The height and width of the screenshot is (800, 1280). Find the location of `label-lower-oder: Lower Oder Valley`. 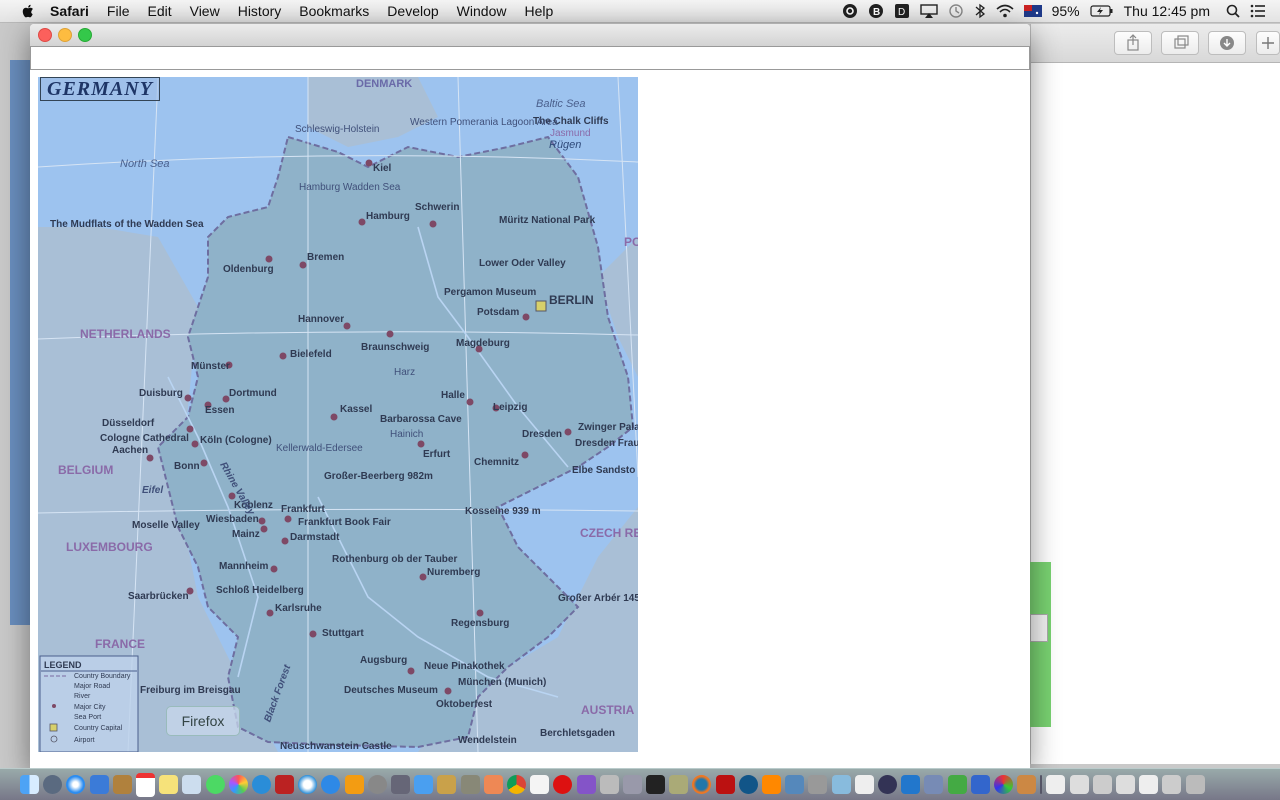

label-lower-oder: Lower Oder Valley is located at coordinates (522, 263).